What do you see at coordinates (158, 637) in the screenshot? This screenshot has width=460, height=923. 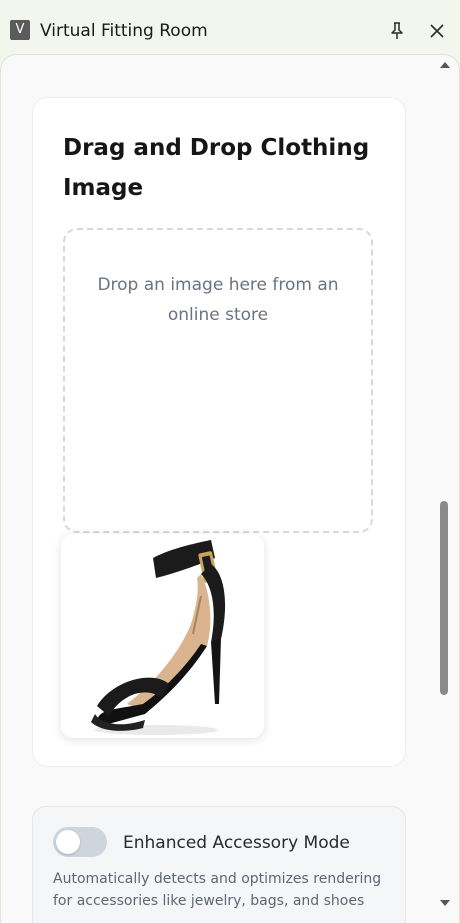 I see `sandal-image` at bounding box center [158, 637].